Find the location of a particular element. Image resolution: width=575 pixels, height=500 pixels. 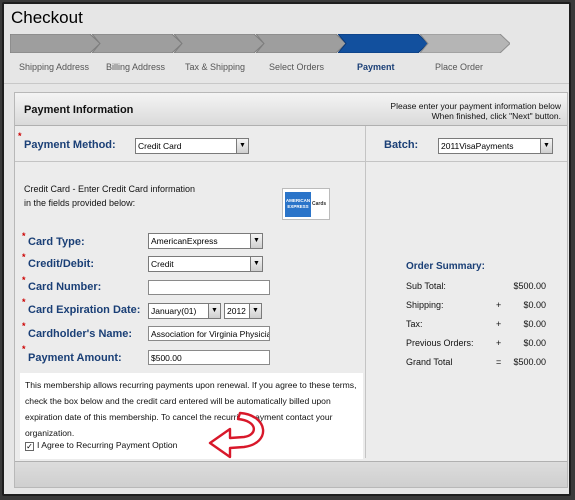

payment-method-select: Credit Card ▼ is located at coordinates (192, 146).